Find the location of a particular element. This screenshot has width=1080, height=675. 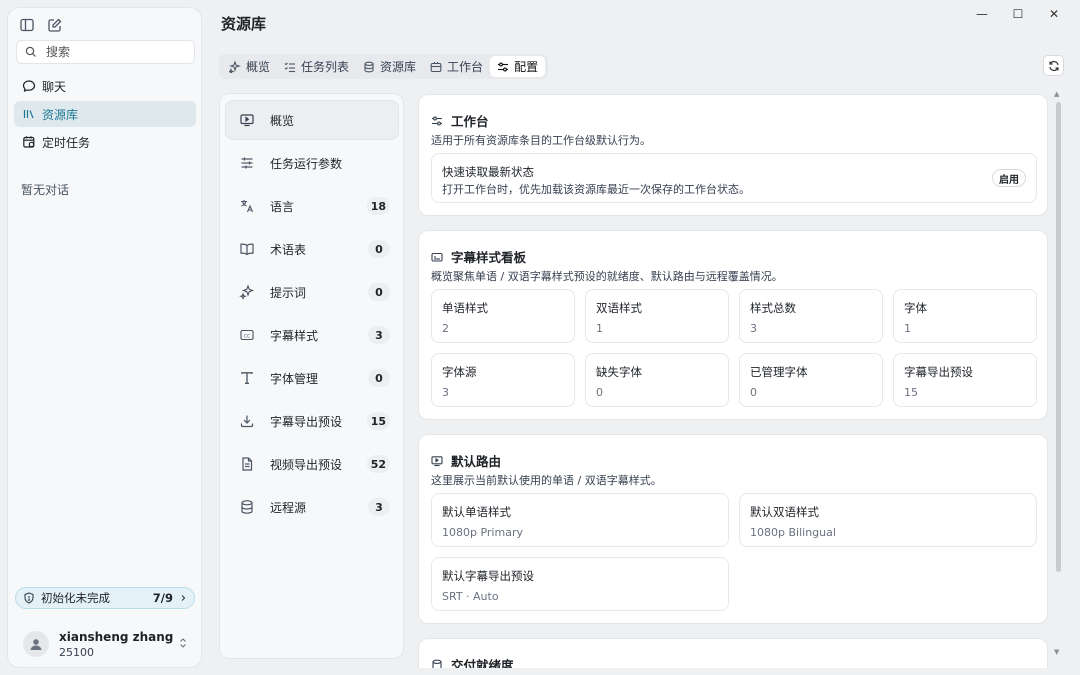

card-title: 交付就绪度 is located at coordinates (472, 661).